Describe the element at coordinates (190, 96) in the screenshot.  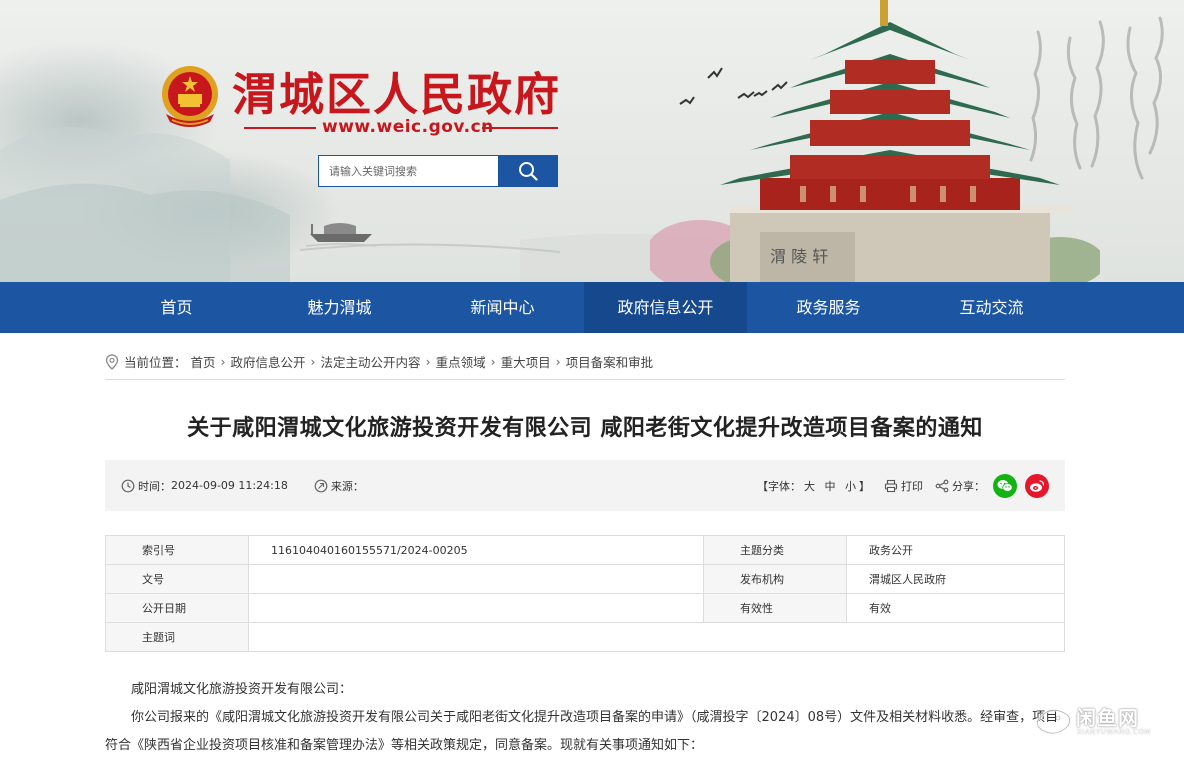
I see `national-emblem-icon` at that location.